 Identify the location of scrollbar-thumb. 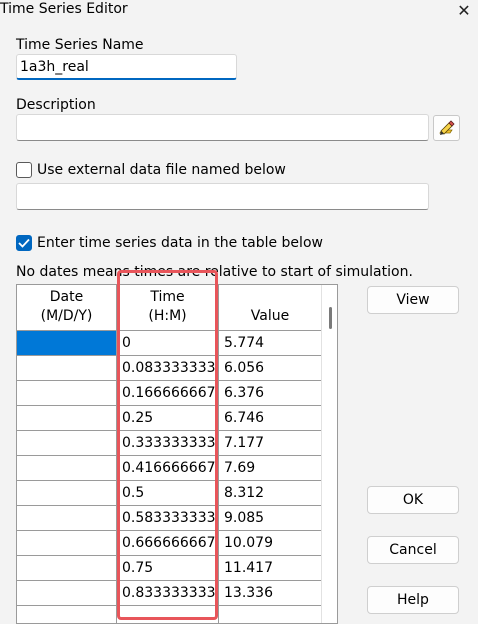
(330, 318).